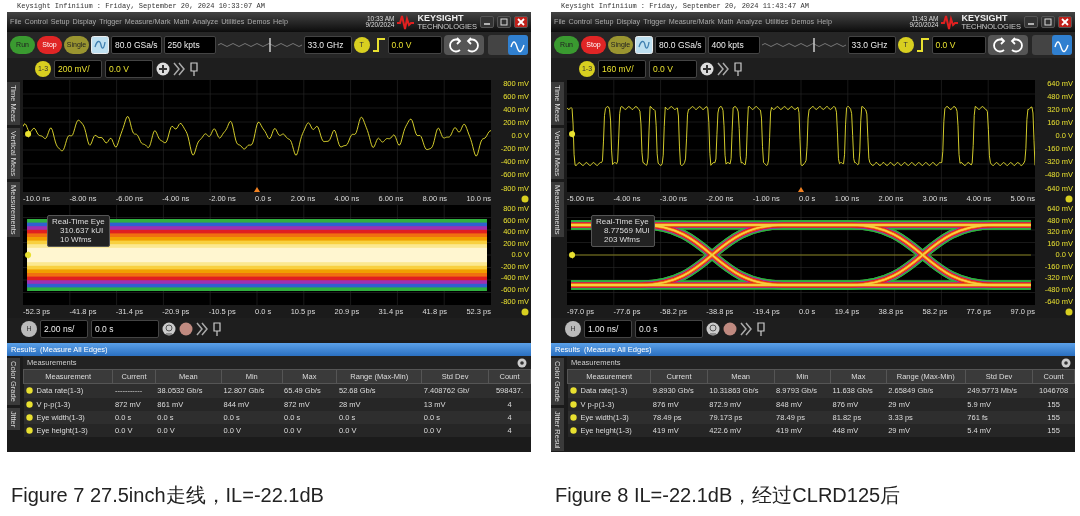  Describe the element at coordinates (189, 45) in the screenshot. I see `memory-depth-field: 250 kpts` at that location.